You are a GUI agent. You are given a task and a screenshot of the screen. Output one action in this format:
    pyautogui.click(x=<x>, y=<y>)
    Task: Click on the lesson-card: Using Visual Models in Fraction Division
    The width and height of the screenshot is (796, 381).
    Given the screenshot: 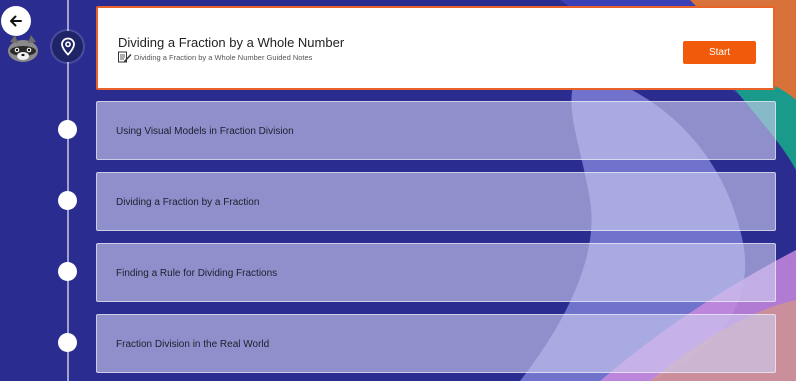 What is the action you would take?
    pyautogui.click(x=436, y=130)
    